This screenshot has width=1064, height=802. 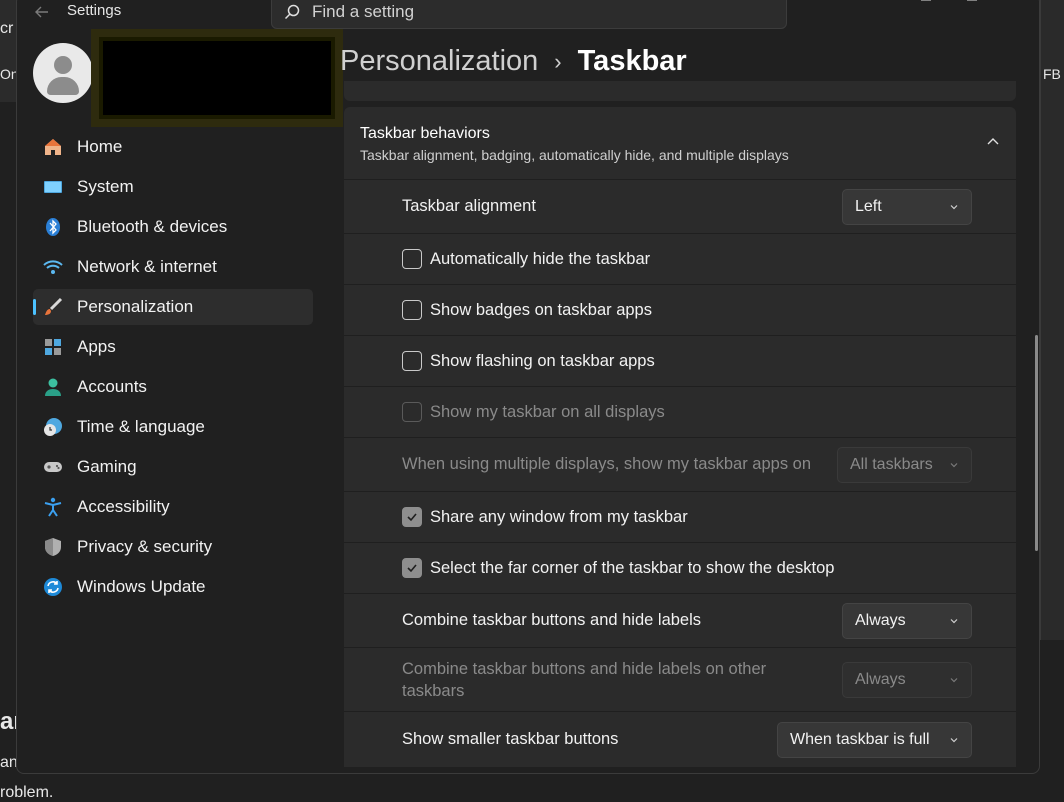 What do you see at coordinates (559, 516) in the screenshot?
I see `setting-label: Share any window from my taskbar` at bounding box center [559, 516].